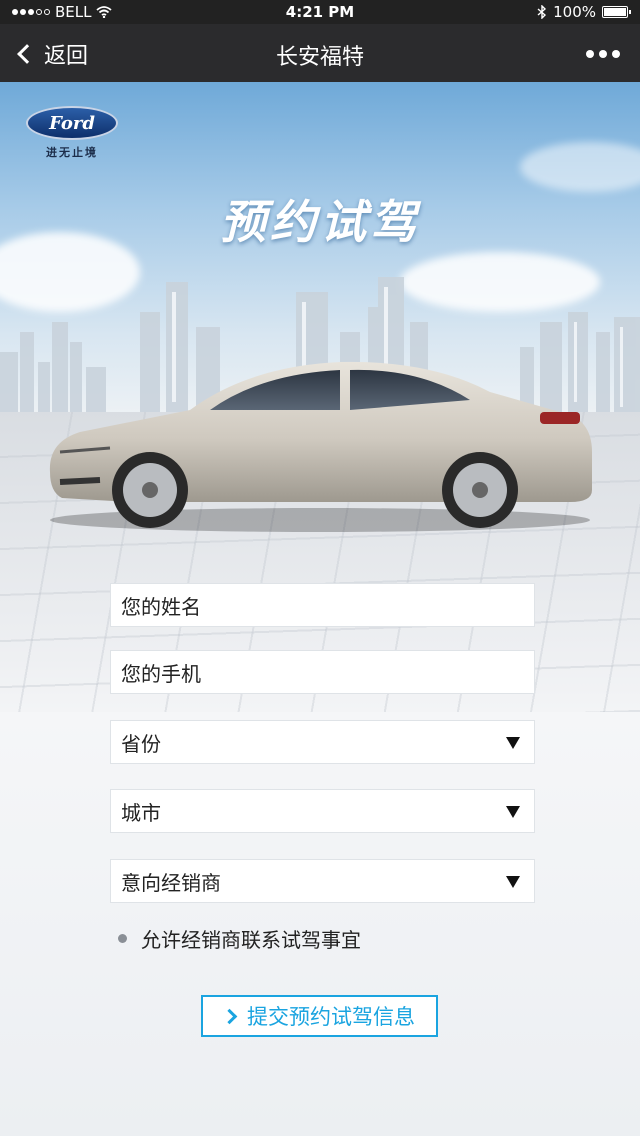  Describe the element at coordinates (574, 12) in the screenshot. I see `battery-percent: 100%` at that location.